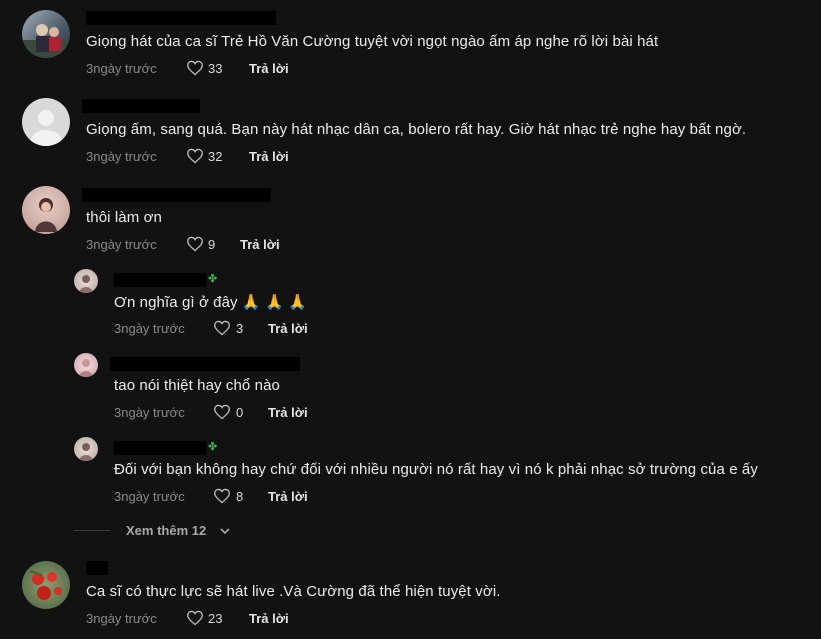 Image resolution: width=821 pixels, height=639 pixels. Describe the element at coordinates (212, 244) in the screenshot. I see `like-count: 9` at that location.